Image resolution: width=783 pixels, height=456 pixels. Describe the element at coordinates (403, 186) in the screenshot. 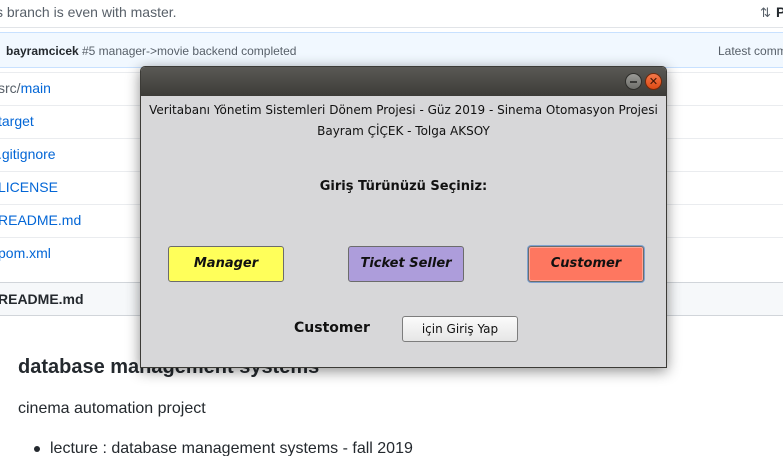

I see `login-type-prompt: Giriş Türünüzü Seçiniz:` at that location.